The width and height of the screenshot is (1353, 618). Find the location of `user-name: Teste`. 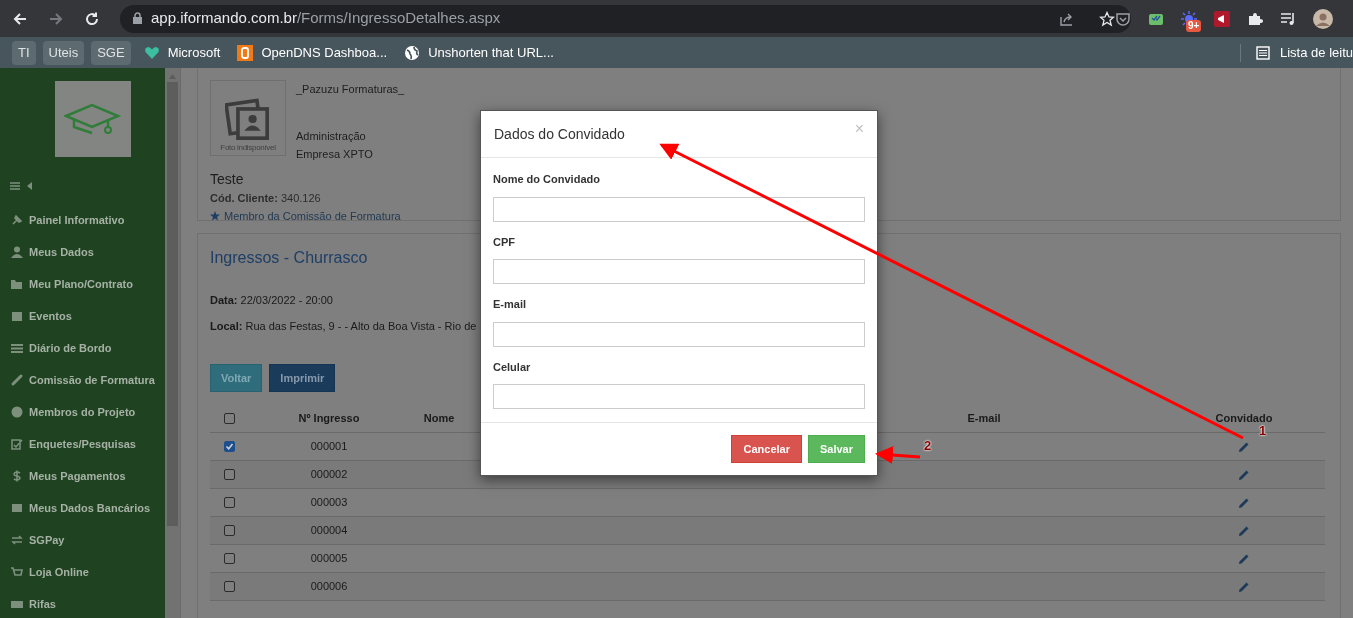

user-name: Teste is located at coordinates (227, 179).